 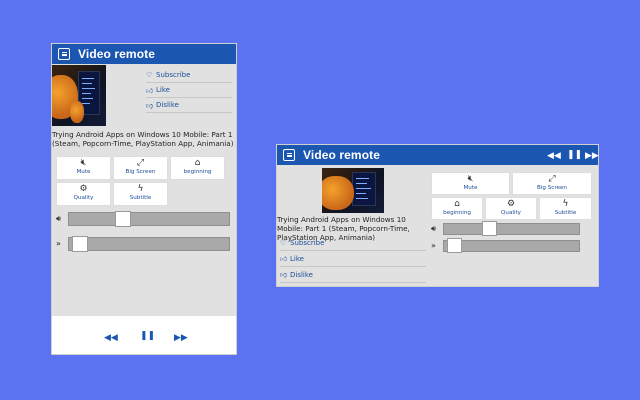 I want to click on titlebar: Video remote, so click(x=144, y=54).